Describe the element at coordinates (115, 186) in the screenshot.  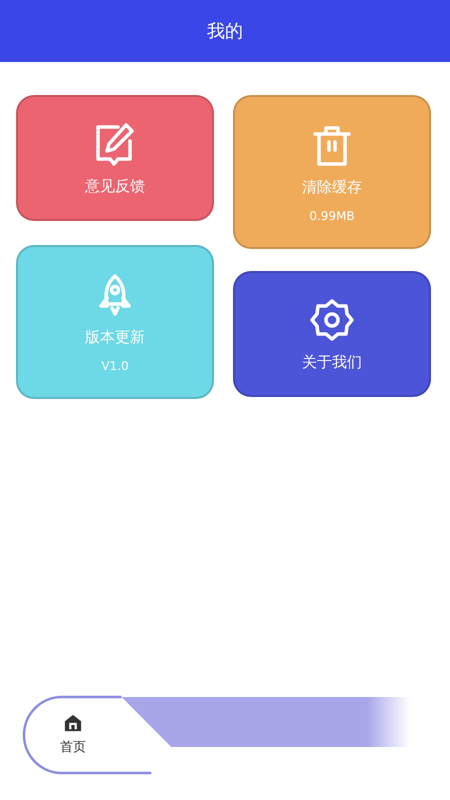
I see `tile-label: 意见反馈` at that location.